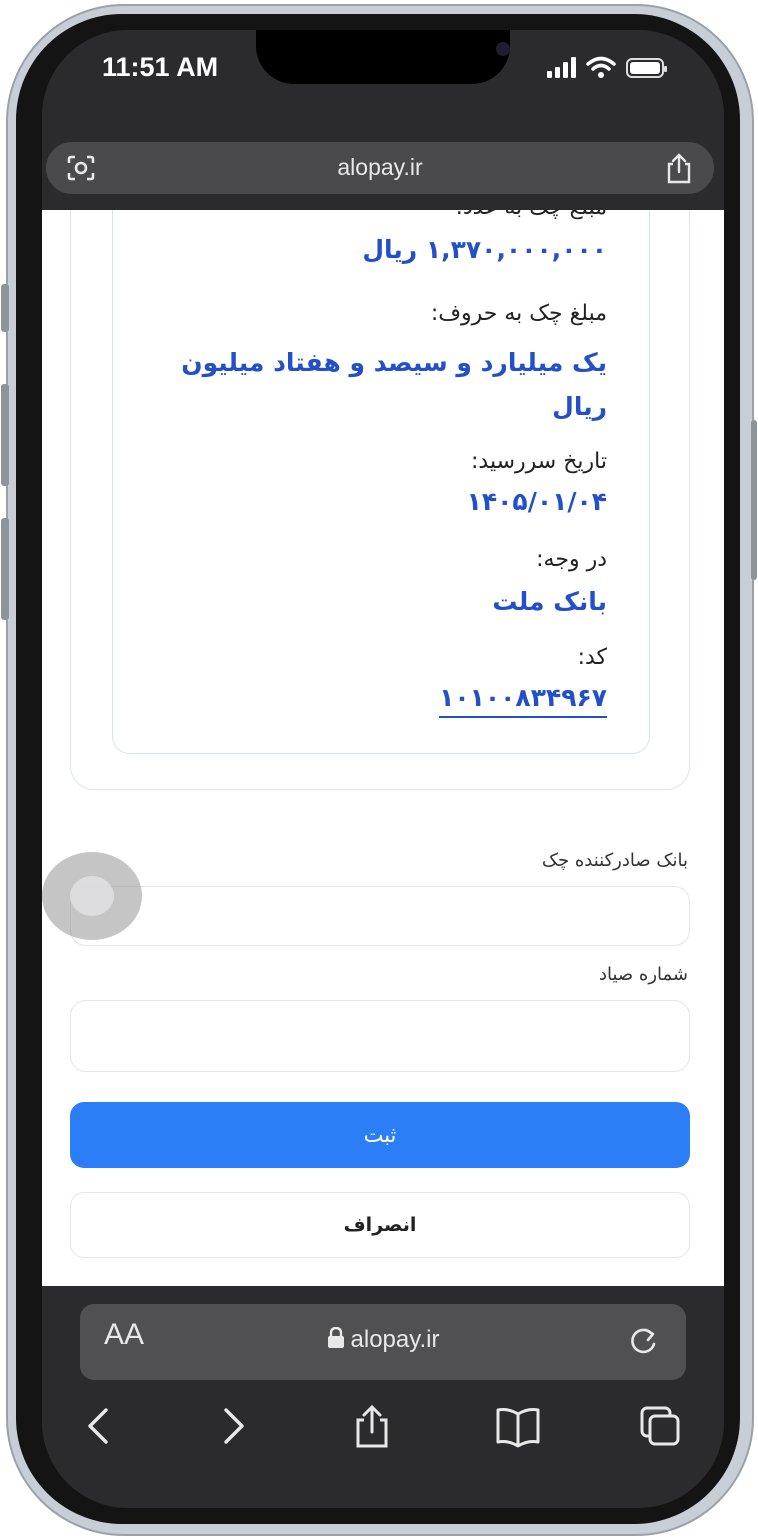  Describe the element at coordinates (372, 1426) in the screenshot. I see `share-sheet-icon` at that location.